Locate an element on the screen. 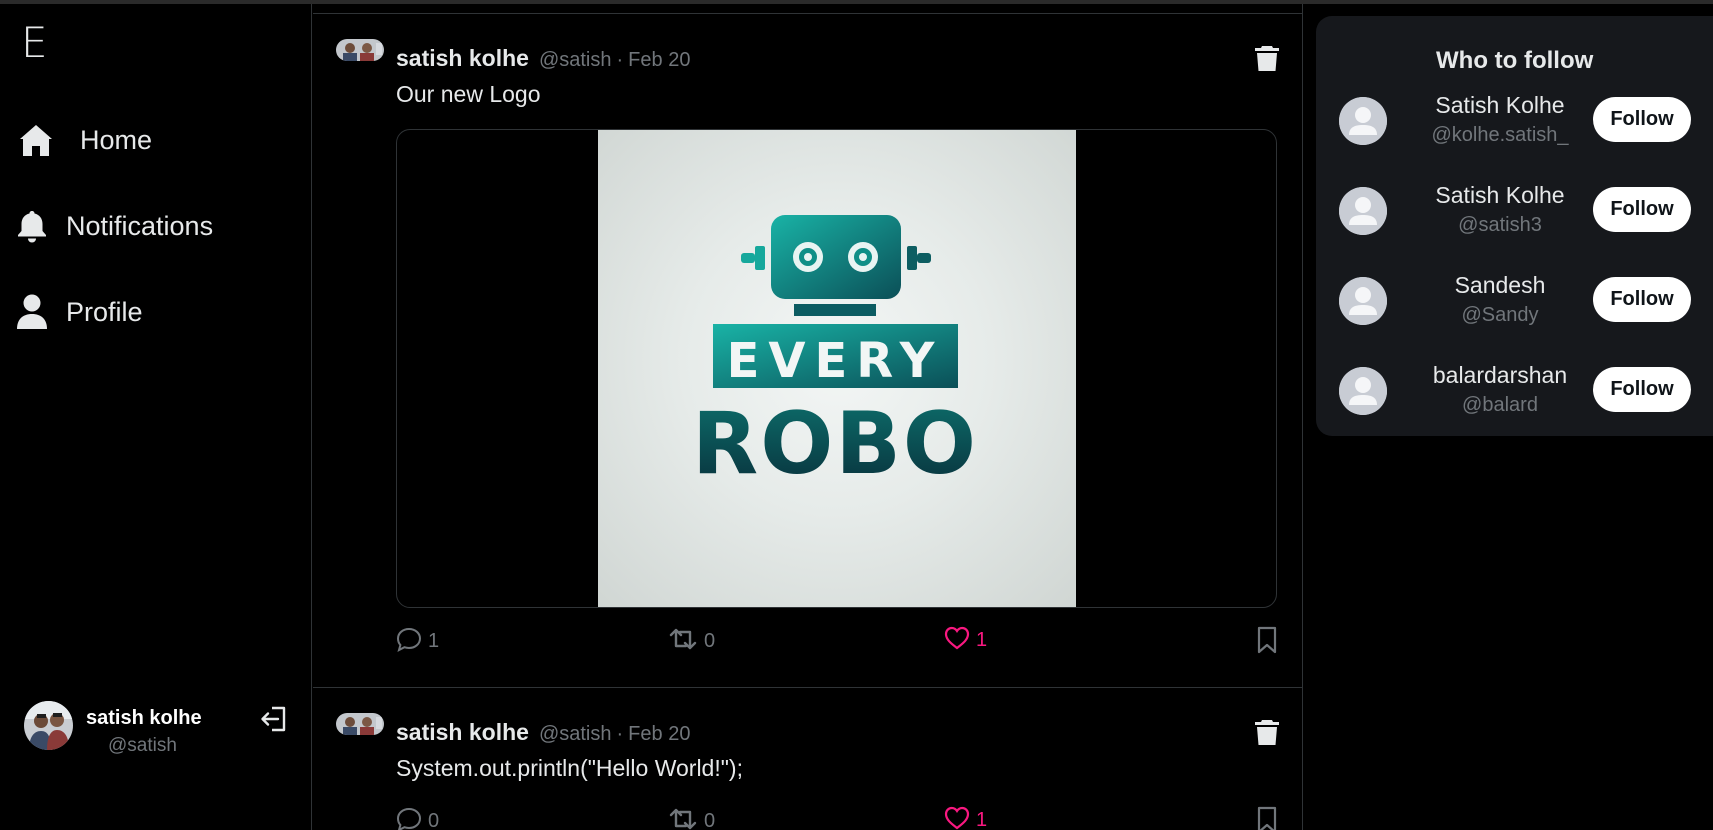  nav-label-home: Home is located at coordinates (116, 139).